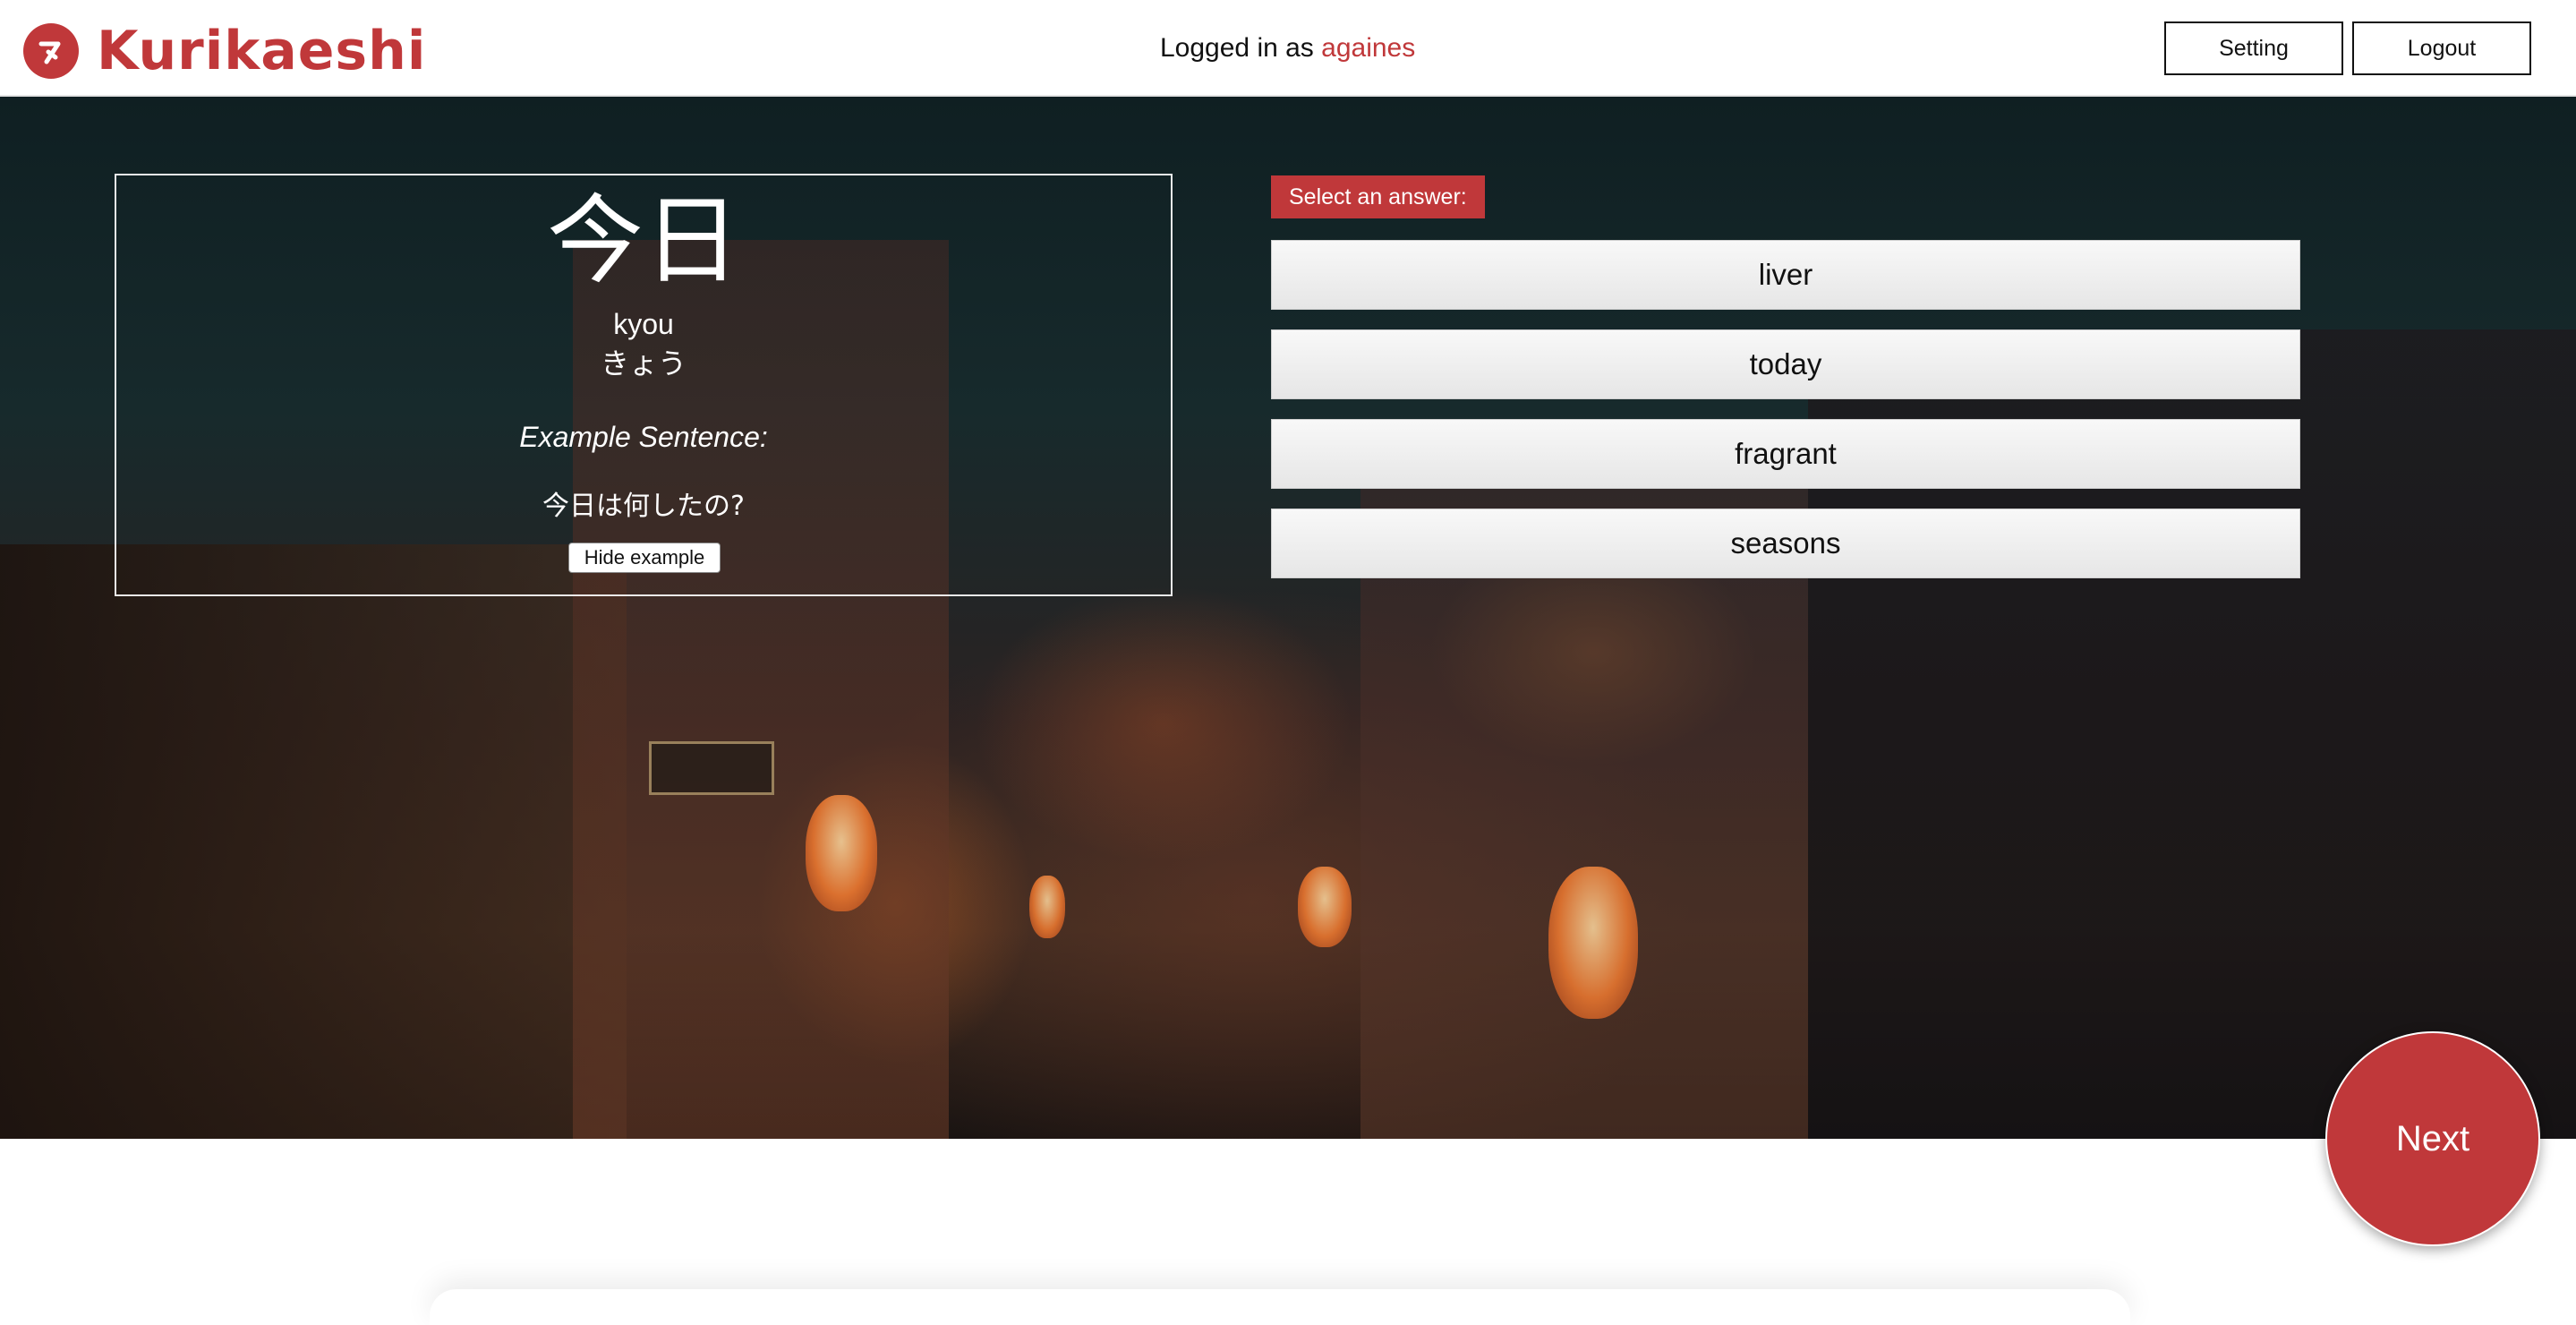 This screenshot has width=2576, height=1325. What do you see at coordinates (1785, 275) in the screenshot?
I see `answer-option: liver` at bounding box center [1785, 275].